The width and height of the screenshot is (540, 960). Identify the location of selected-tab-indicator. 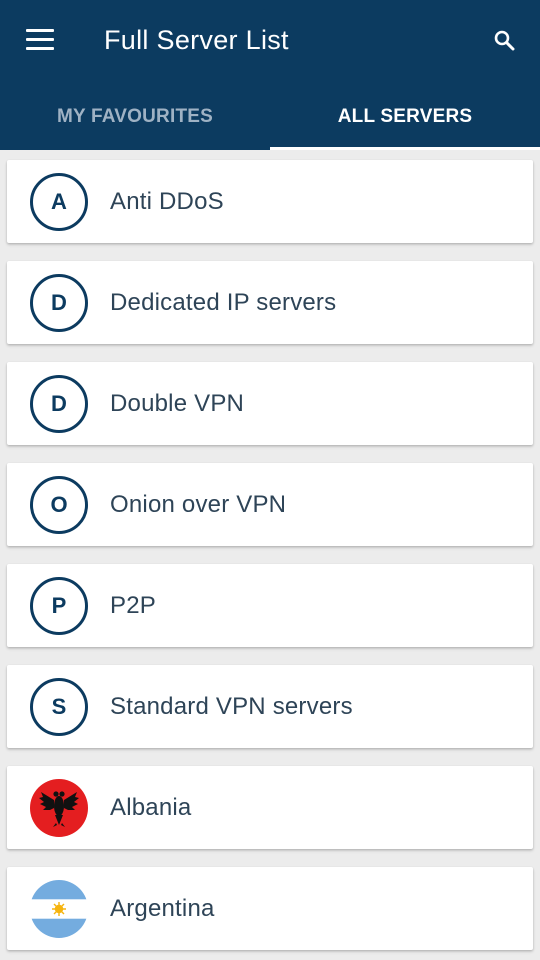
(405, 148).